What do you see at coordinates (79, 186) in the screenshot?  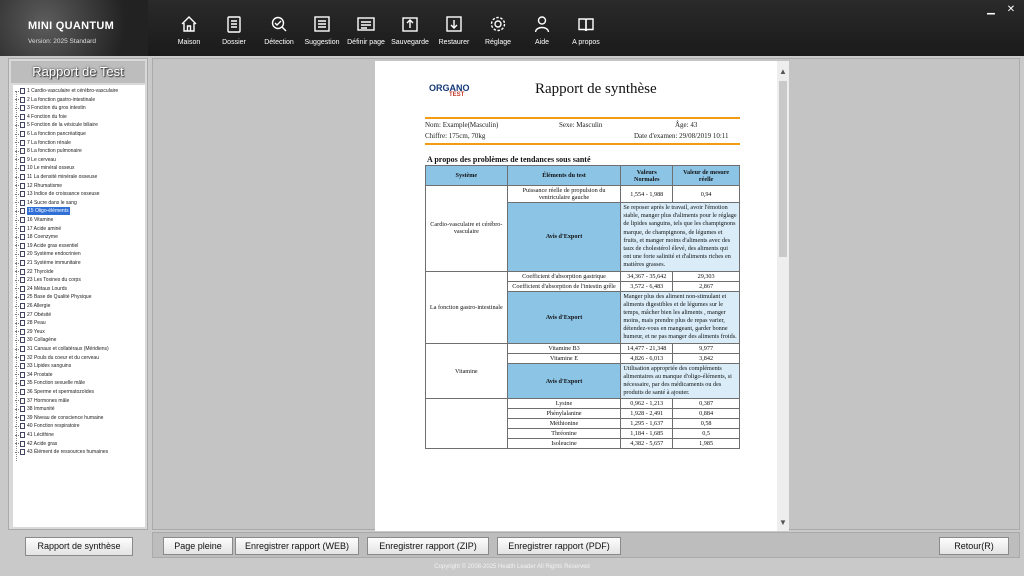 I see `tree-item: 12 Rhumatisme` at bounding box center [79, 186].